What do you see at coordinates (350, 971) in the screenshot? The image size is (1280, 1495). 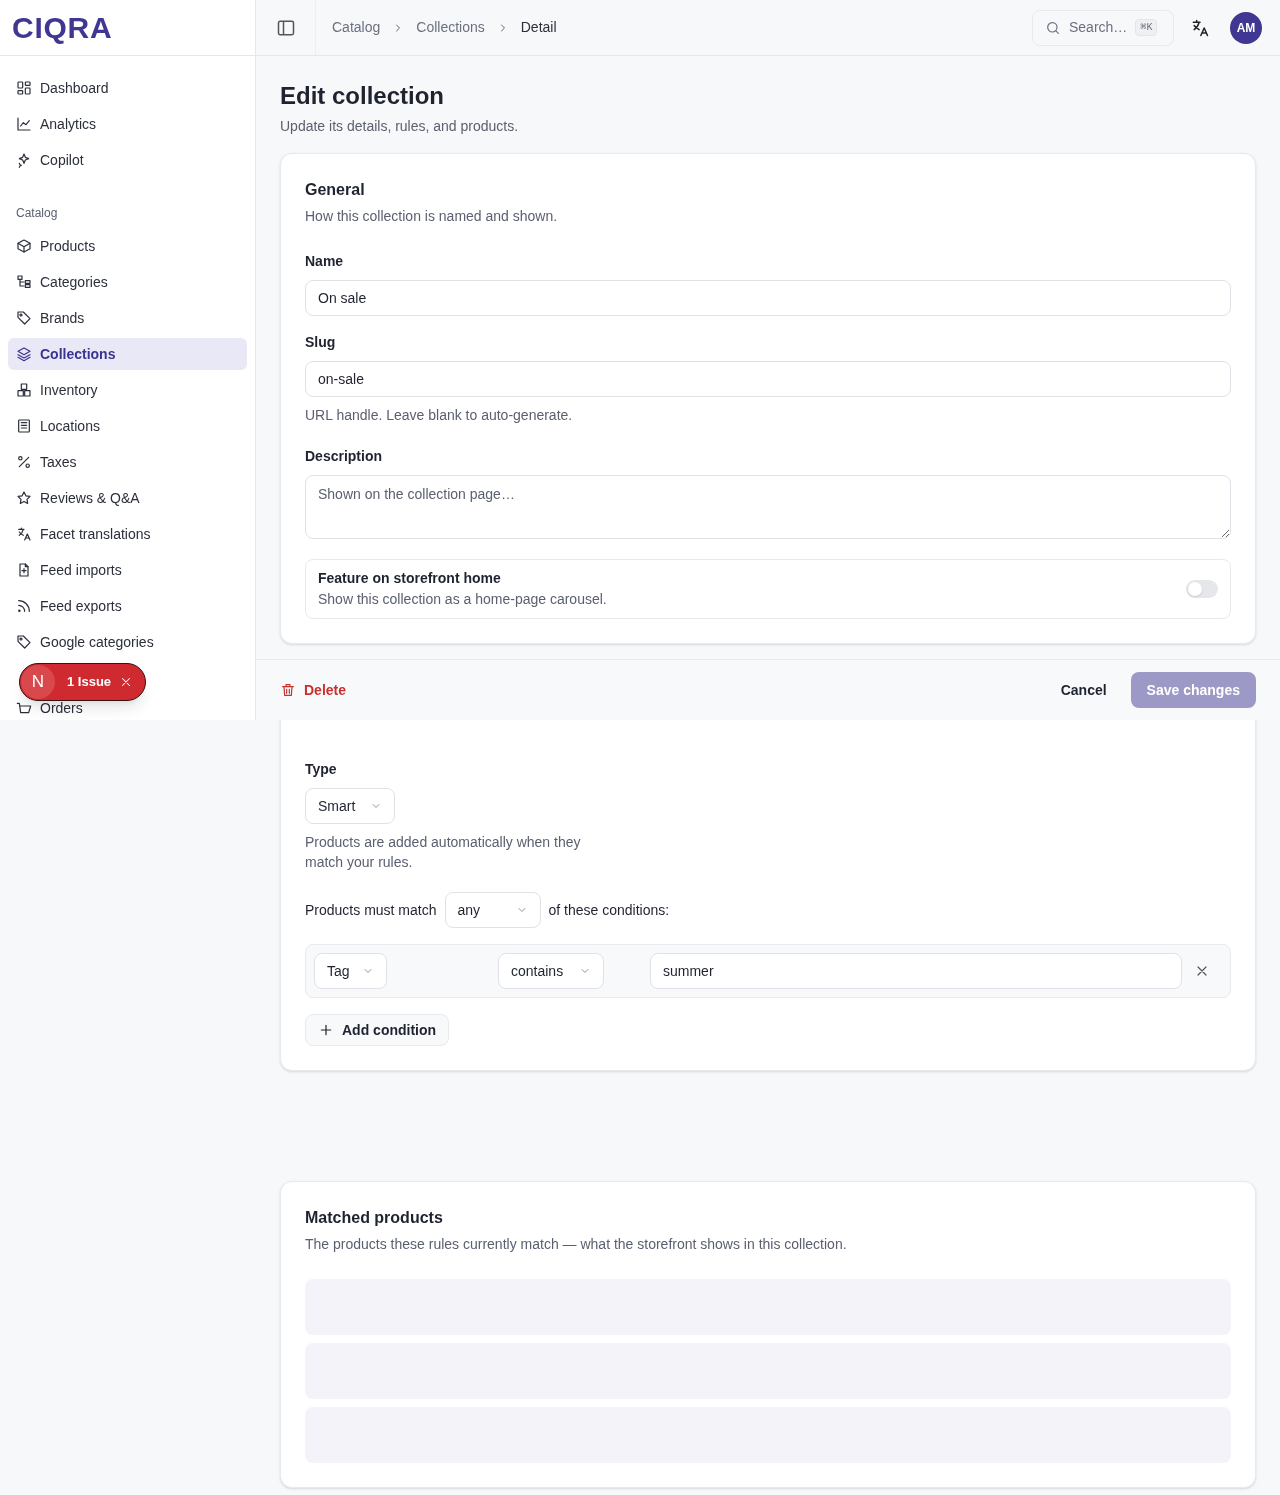 I see `field-select: Tag` at bounding box center [350, 971].